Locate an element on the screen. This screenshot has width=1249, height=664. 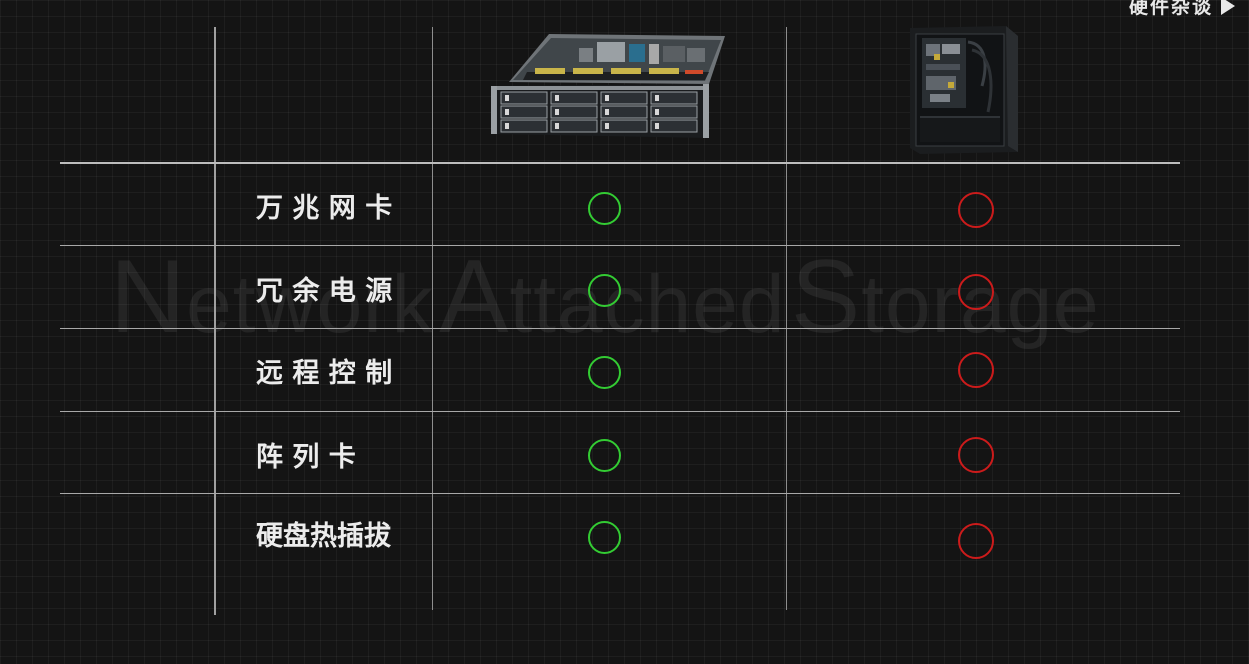
row-label-hot-swap: 硬盘热插拔 is located at coordinates (323, 536).